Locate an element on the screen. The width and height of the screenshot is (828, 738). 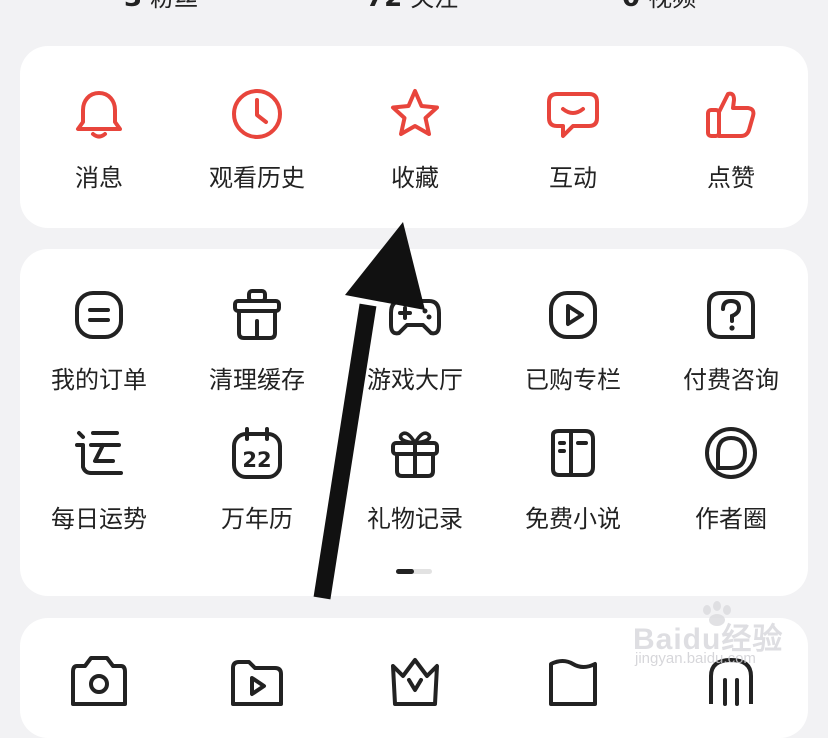
action-watch-history-label: 观看历史 is located at coordinates (257, 178).